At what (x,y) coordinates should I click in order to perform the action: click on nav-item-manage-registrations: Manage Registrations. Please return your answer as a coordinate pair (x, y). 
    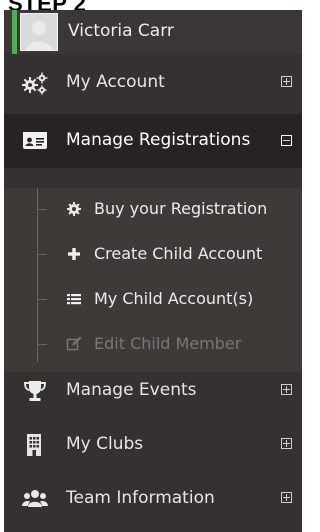
    Looking at the image, I should click on (153, 141).